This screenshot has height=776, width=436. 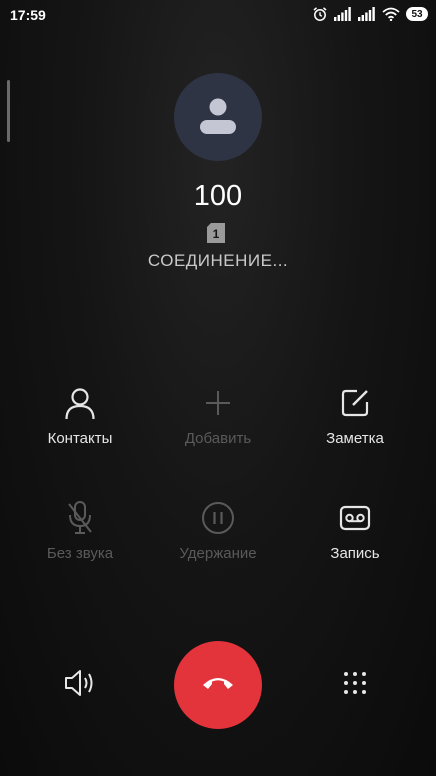 I want to click on alarm-icon, so click(x=320, y=14).